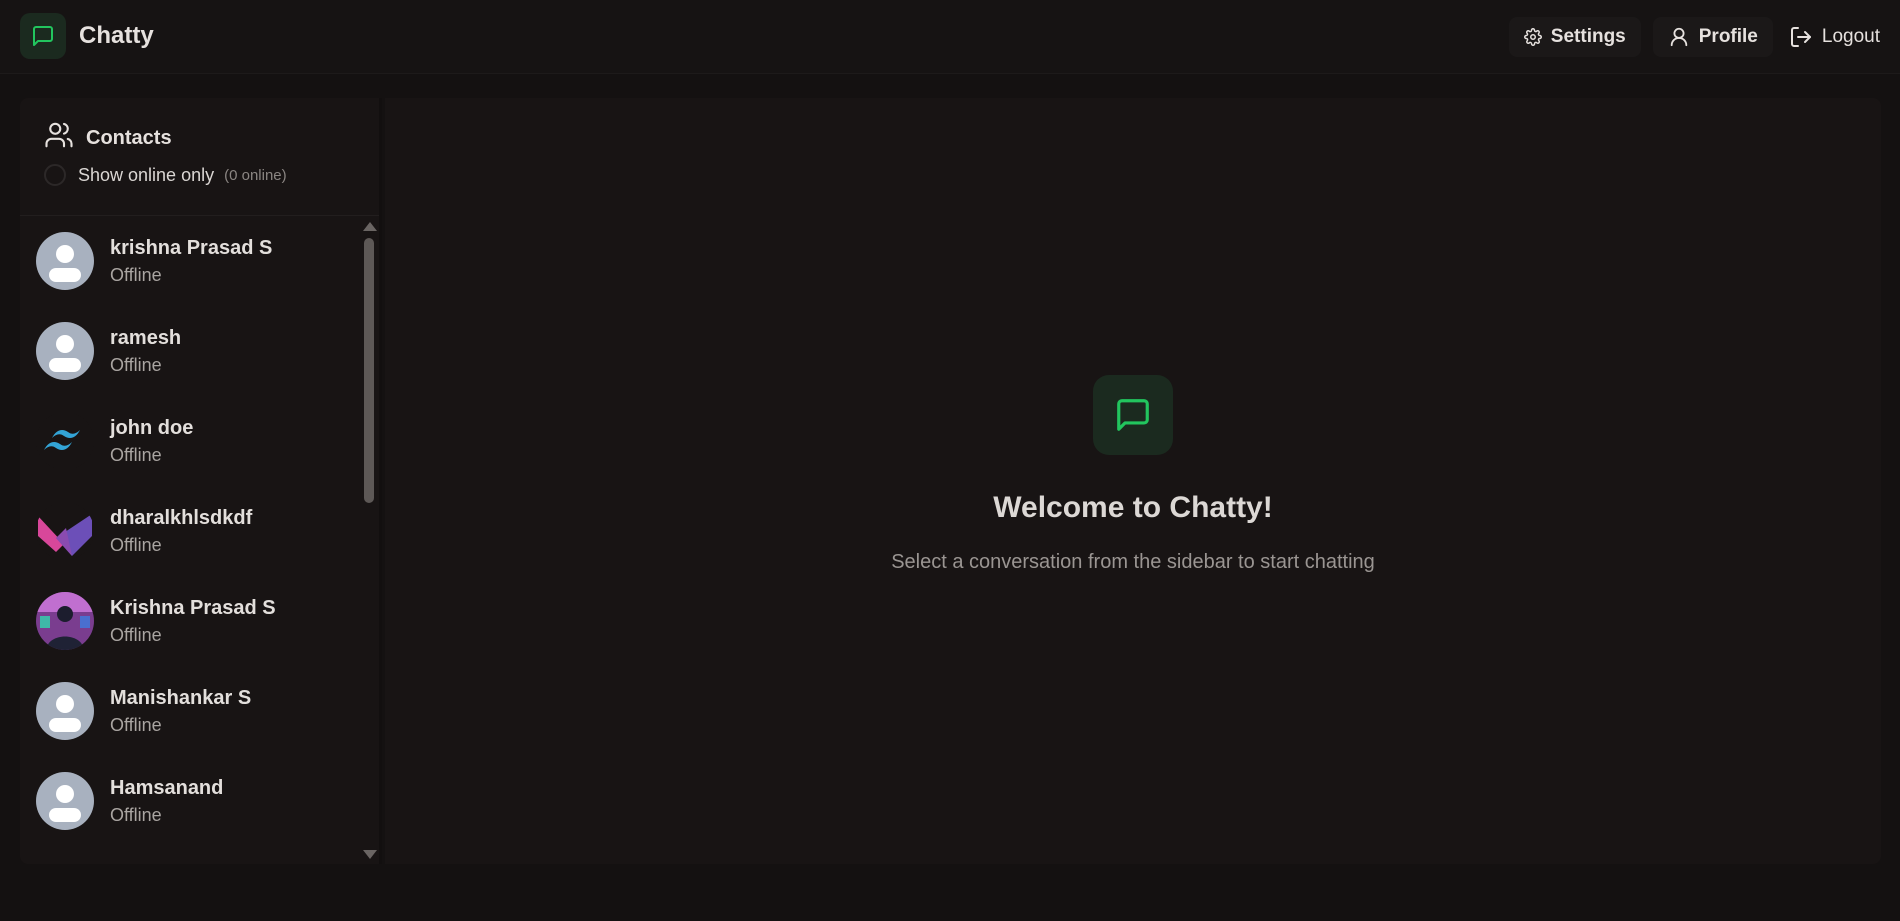  Describe the element at coordinates (190, 351) in the screenshot. I see `contact-item: ramesh Offline` at that location.